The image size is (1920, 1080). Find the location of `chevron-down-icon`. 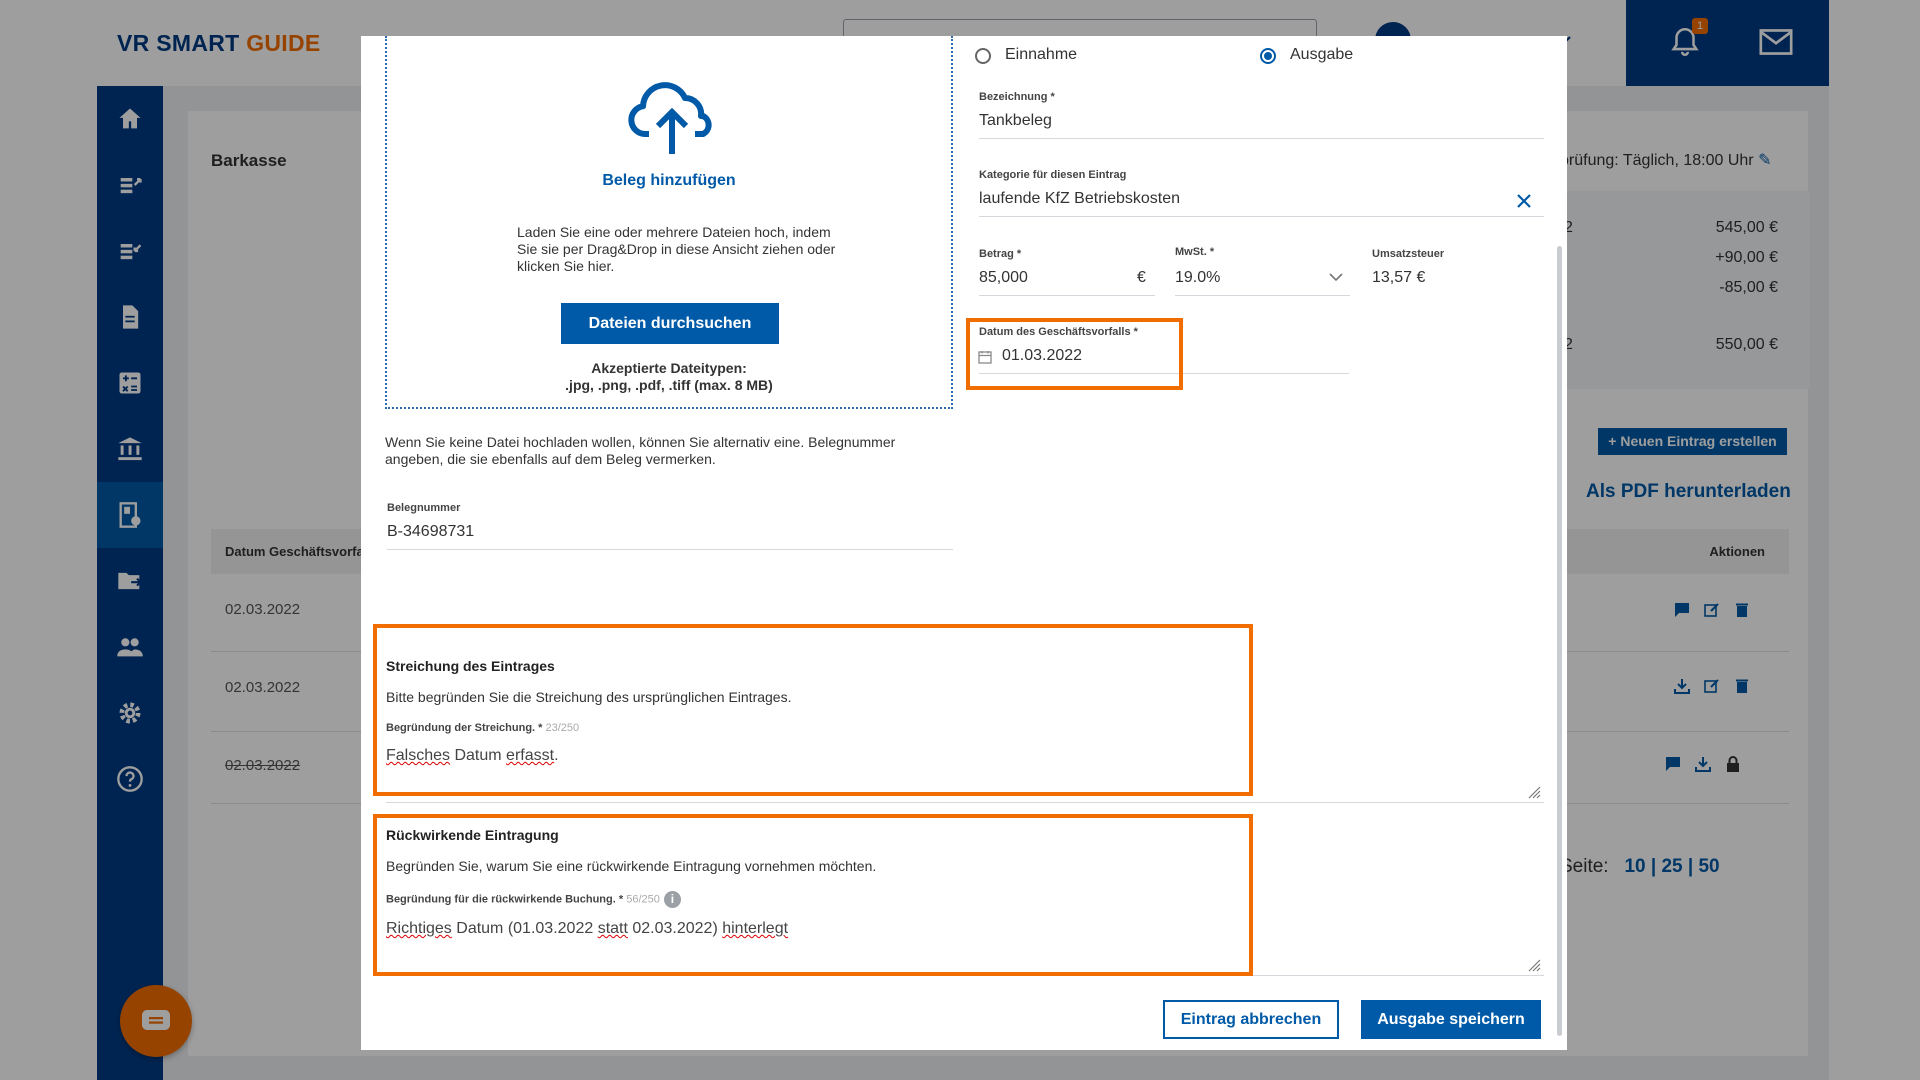

chevron-down-icon is located at coordinates (1336, 277).